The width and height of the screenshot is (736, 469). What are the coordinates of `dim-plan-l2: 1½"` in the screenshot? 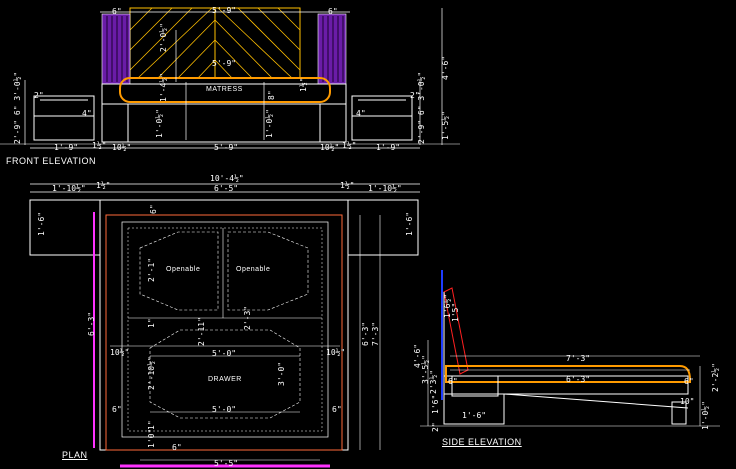 It's located at (103, 185).